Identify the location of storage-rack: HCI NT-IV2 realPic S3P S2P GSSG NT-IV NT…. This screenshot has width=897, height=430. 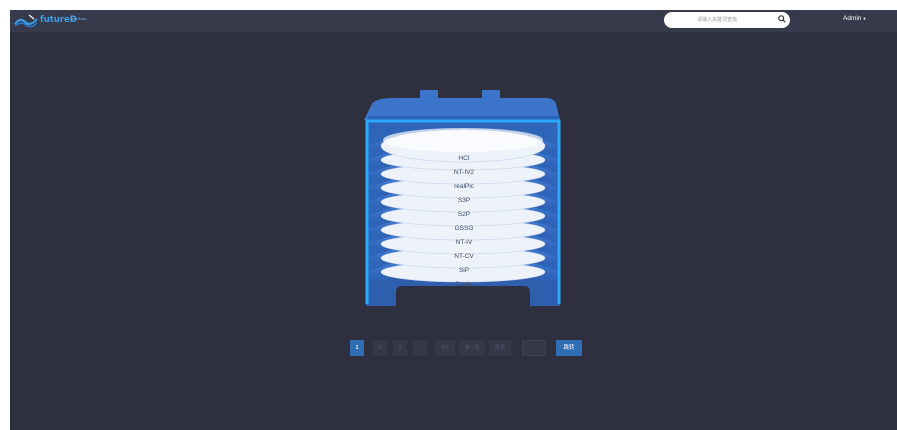
(460, 196).